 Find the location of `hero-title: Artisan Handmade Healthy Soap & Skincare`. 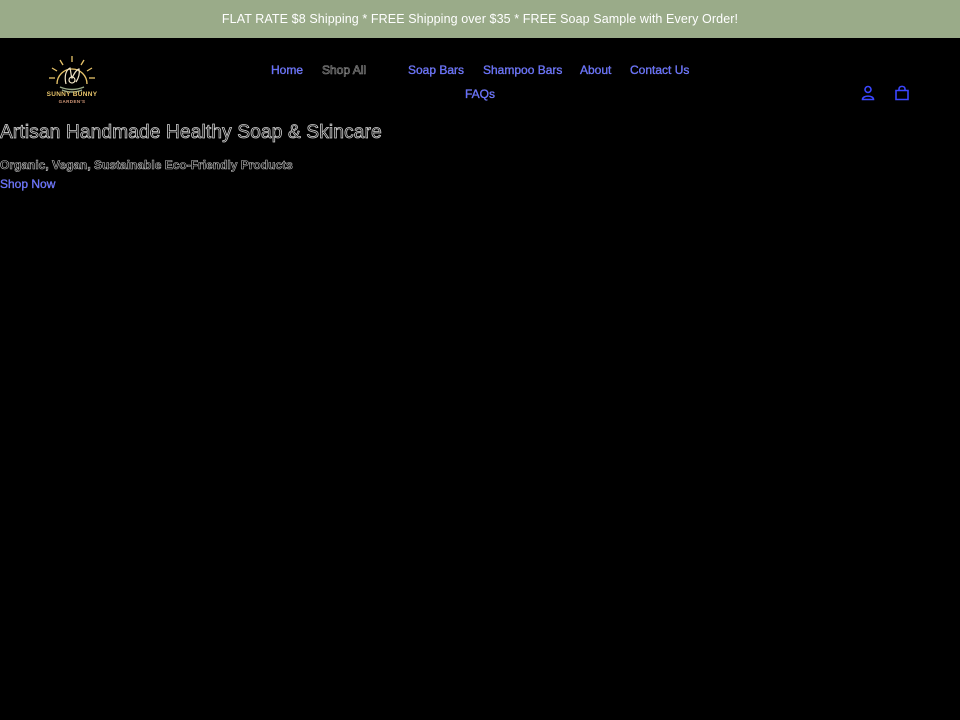

hero-title: Artisan Handmade Healthy Soap & Skincare is located at coordinates (191, 133).